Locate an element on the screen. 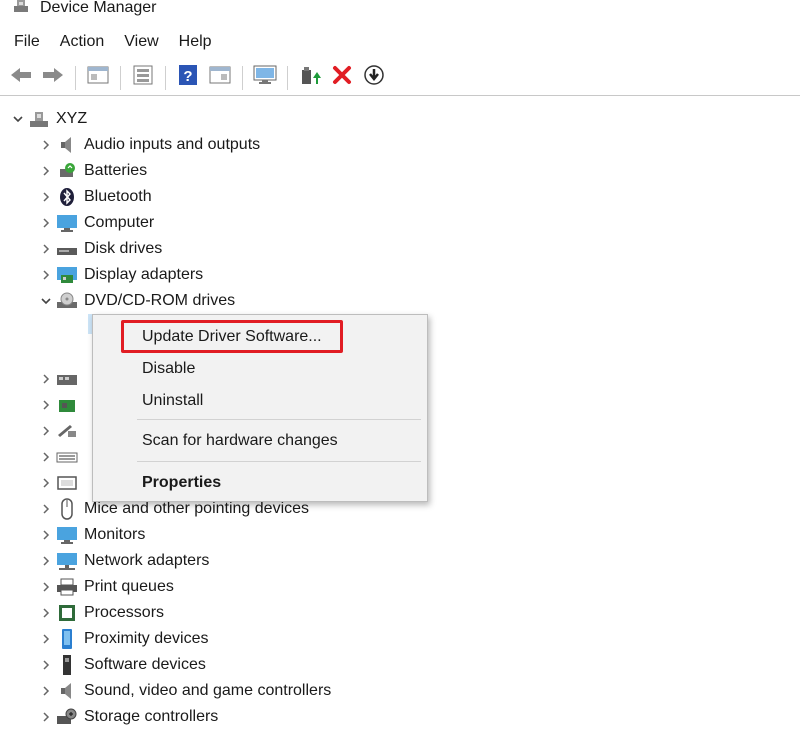 This screenshot has width=800, height=738. tree-item-audio: Audio inputs and outputs is located at coordinates (148, 145).